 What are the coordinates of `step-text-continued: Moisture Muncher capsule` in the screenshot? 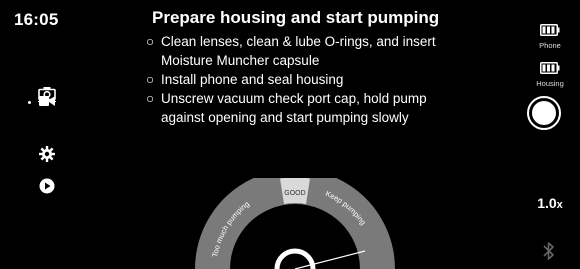 It's located at (240, 60).